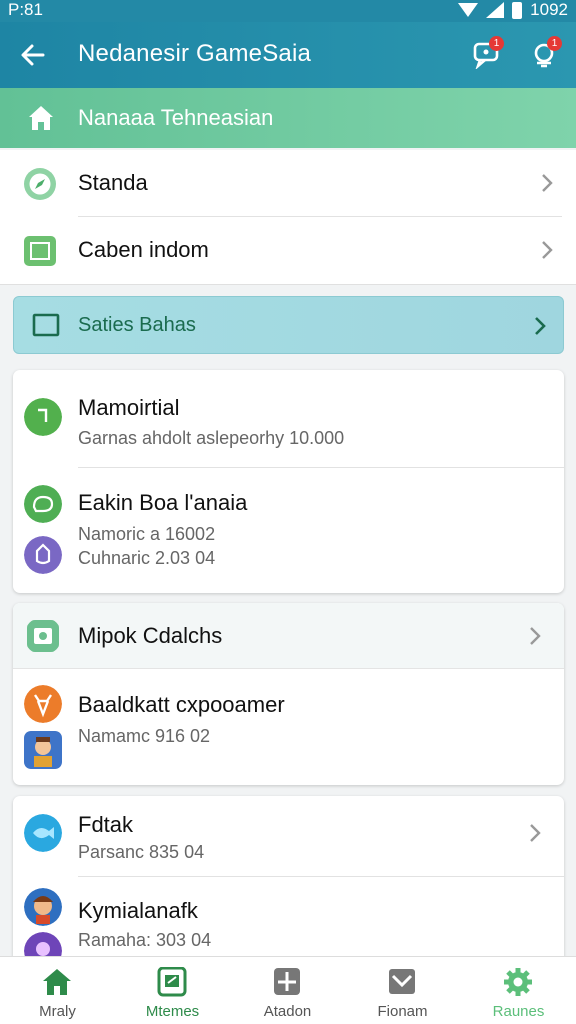  Describe the element at coordinates (517, 10) in the screenshot. I see `battery-icon` at that location.